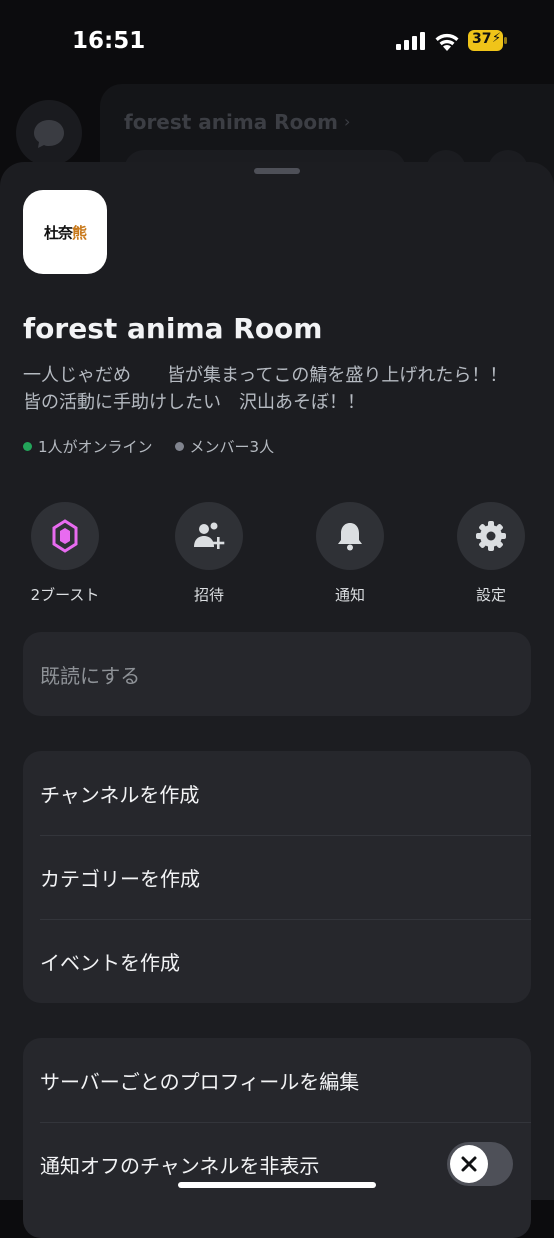  I want to click on online-count: 1人がオンライン, so click(88, 446).